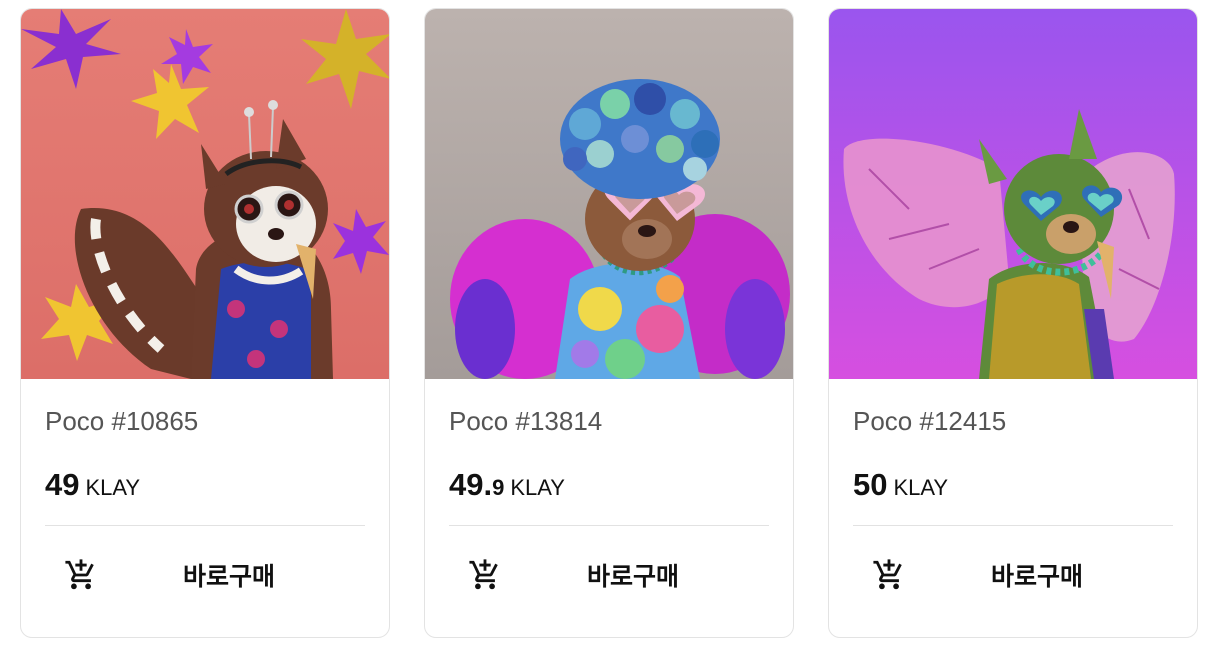 This screenshot has width=1214, height=654. I want to click on nft-price: 49.9 KLAY, so click(609, 485).